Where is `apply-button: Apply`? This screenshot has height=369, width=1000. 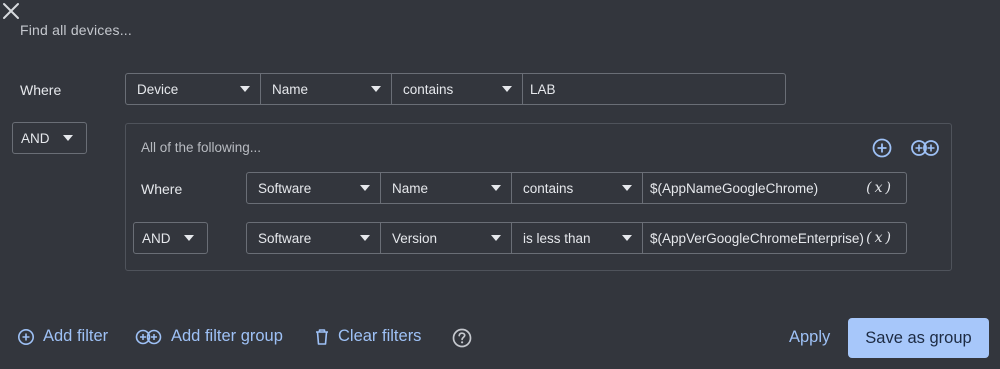 apply-button: Apply is located at coordinates (809, 337).